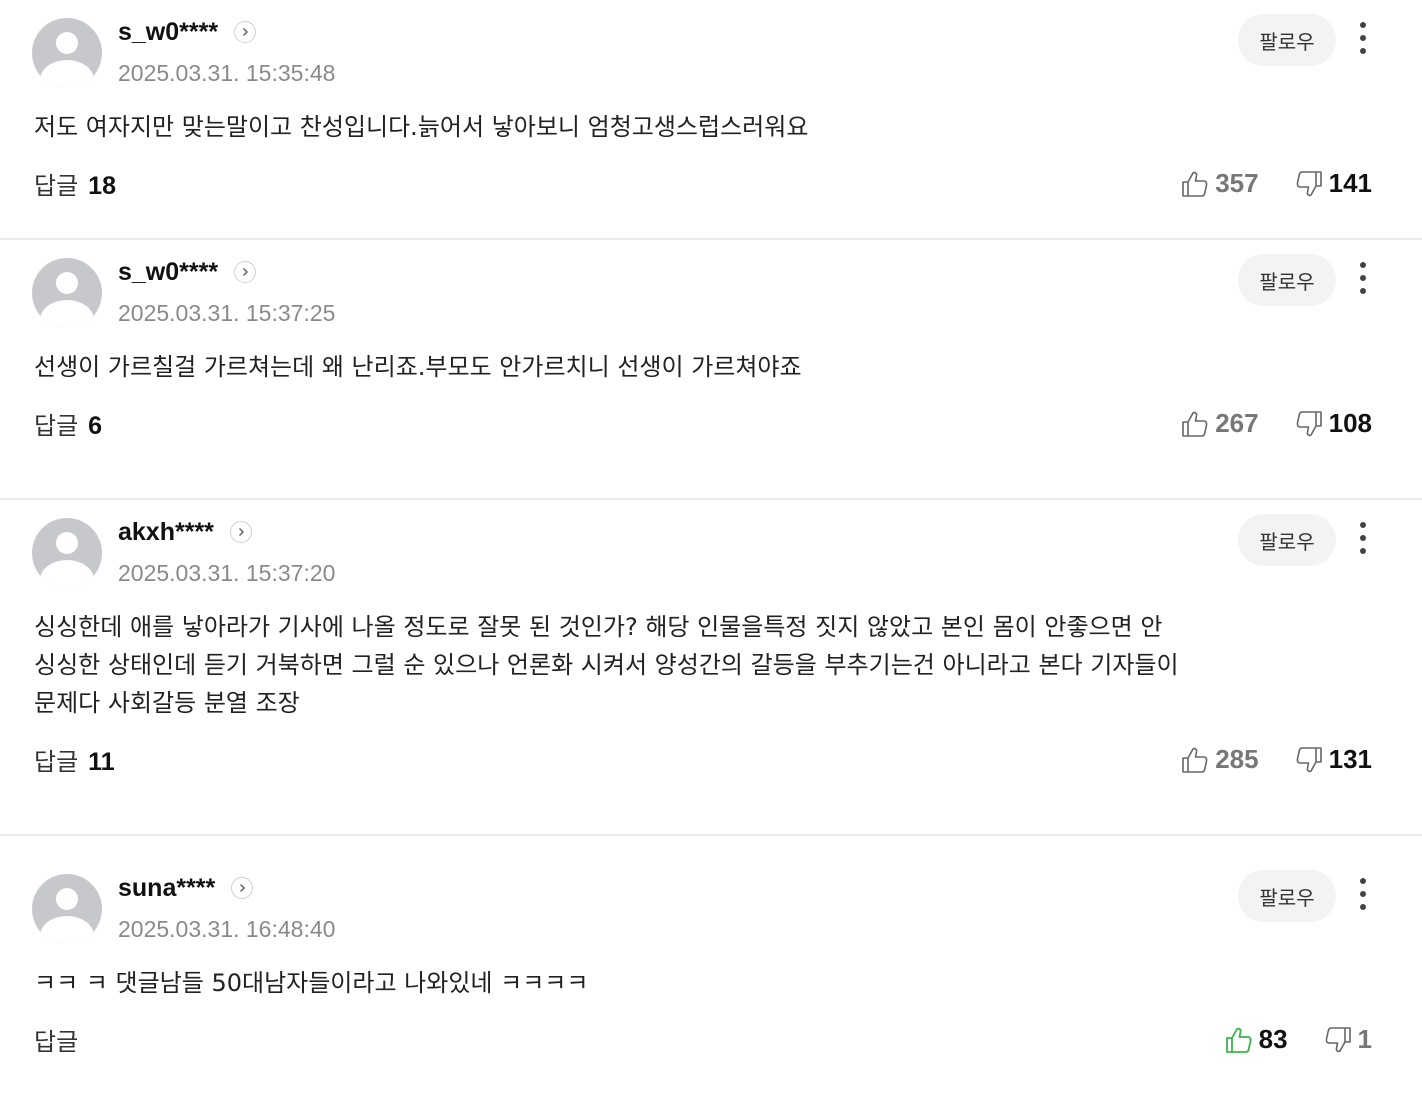 The width and height of the screenshot is (1422, 1093). I want to click on reply-button: 답글 11, so click(74, 759).